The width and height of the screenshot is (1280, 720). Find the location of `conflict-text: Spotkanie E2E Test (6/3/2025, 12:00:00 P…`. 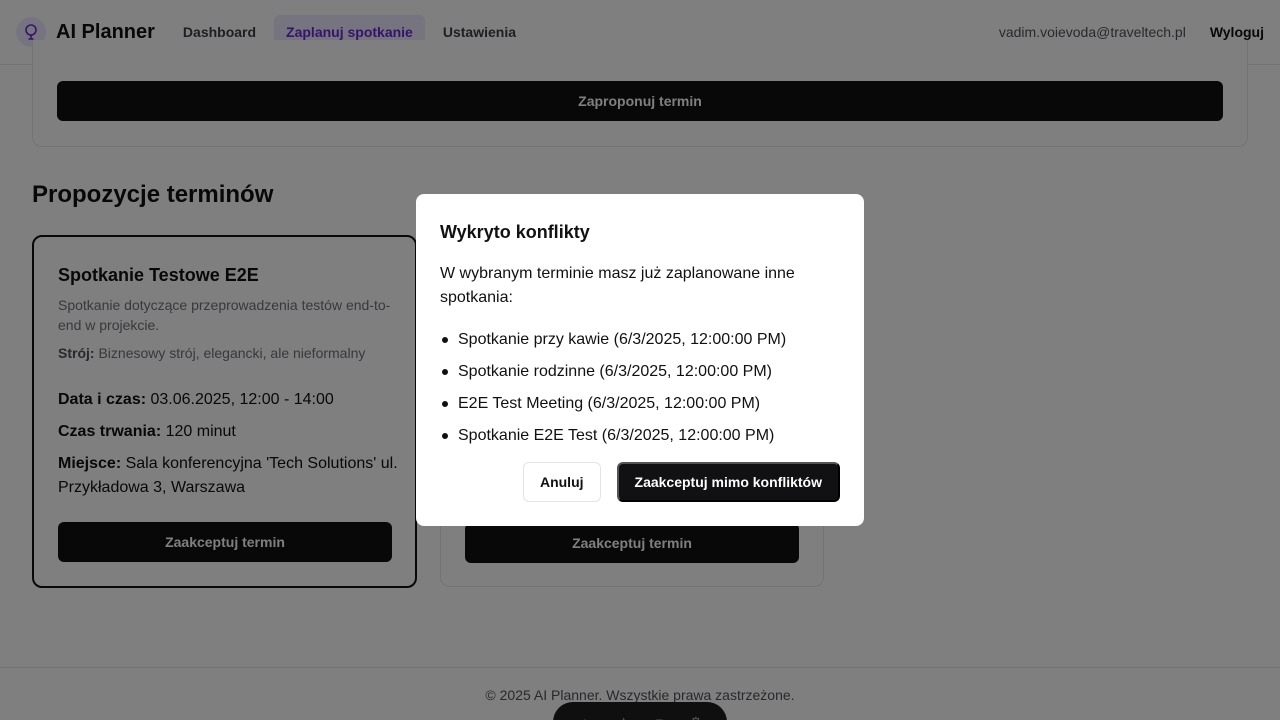

conflict-text: Spotkanie E2E Test (6/3/2025, 12:00:00 P… is located at coordinates (616, 435).